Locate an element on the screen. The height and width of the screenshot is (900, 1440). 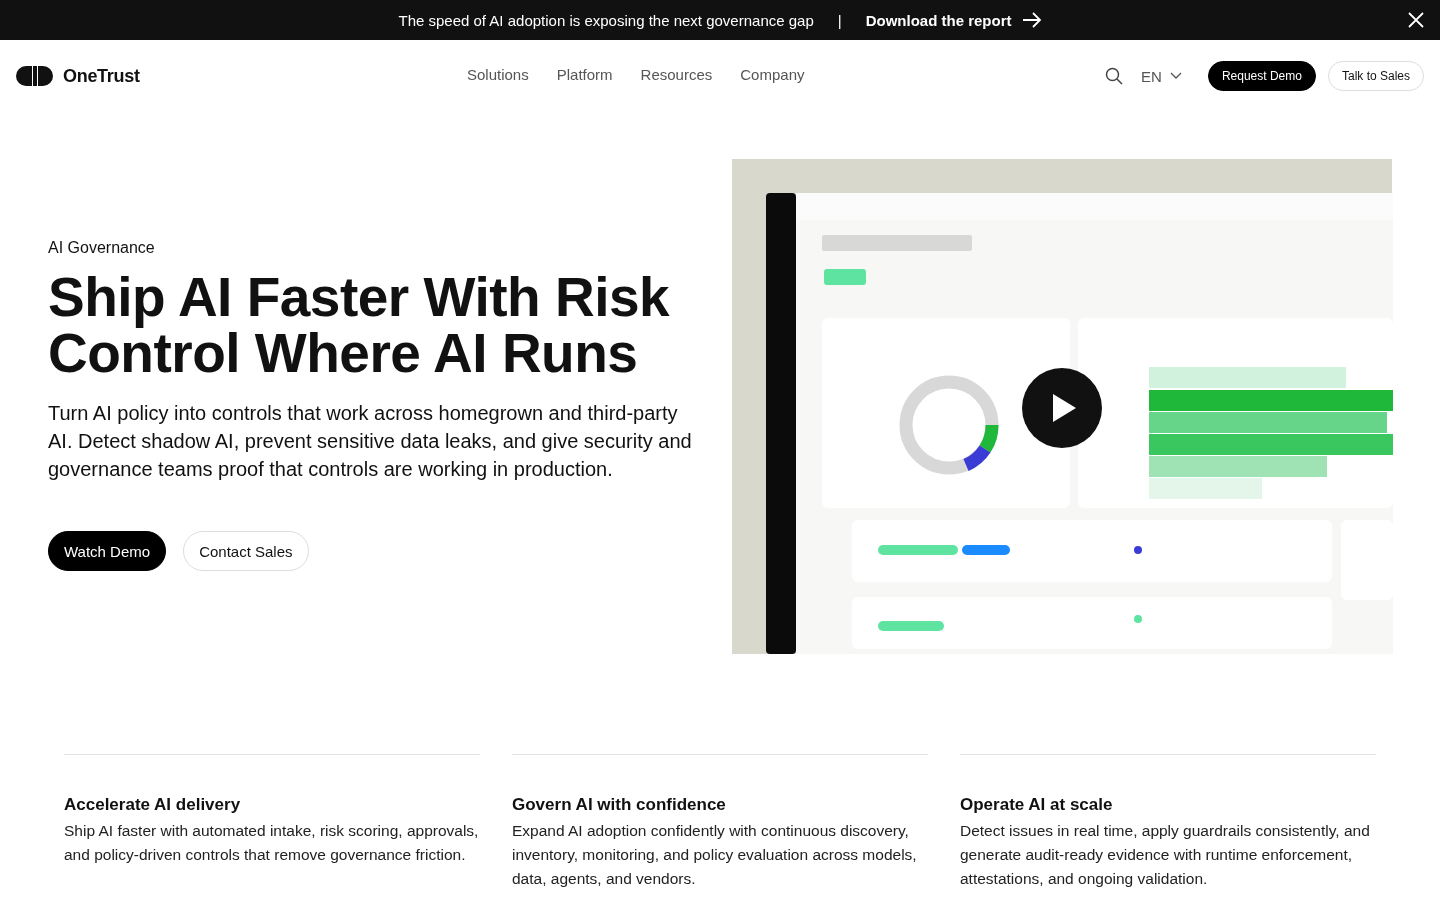
hero-title: Ship AI Faster With Risk Control Where AI Runs is located at coordinates (359, 325).